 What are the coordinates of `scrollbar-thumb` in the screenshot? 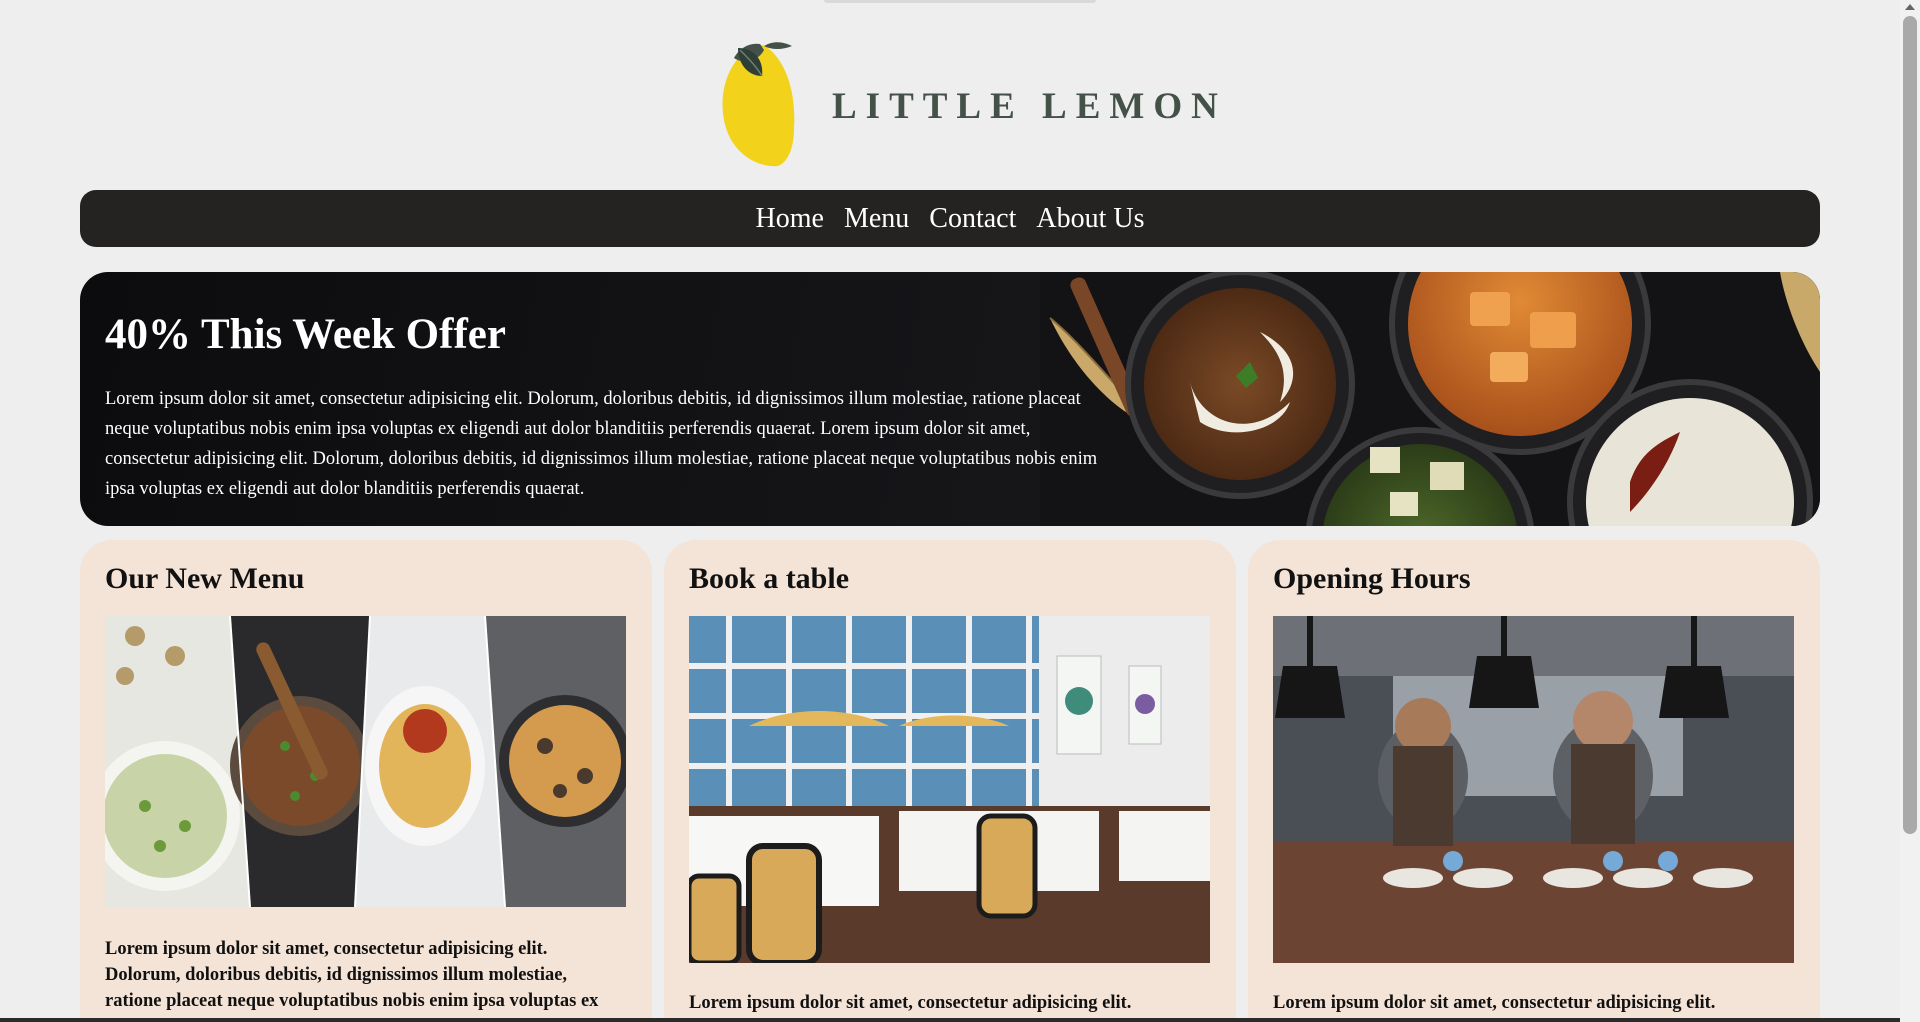 It's located at (1910, 425).